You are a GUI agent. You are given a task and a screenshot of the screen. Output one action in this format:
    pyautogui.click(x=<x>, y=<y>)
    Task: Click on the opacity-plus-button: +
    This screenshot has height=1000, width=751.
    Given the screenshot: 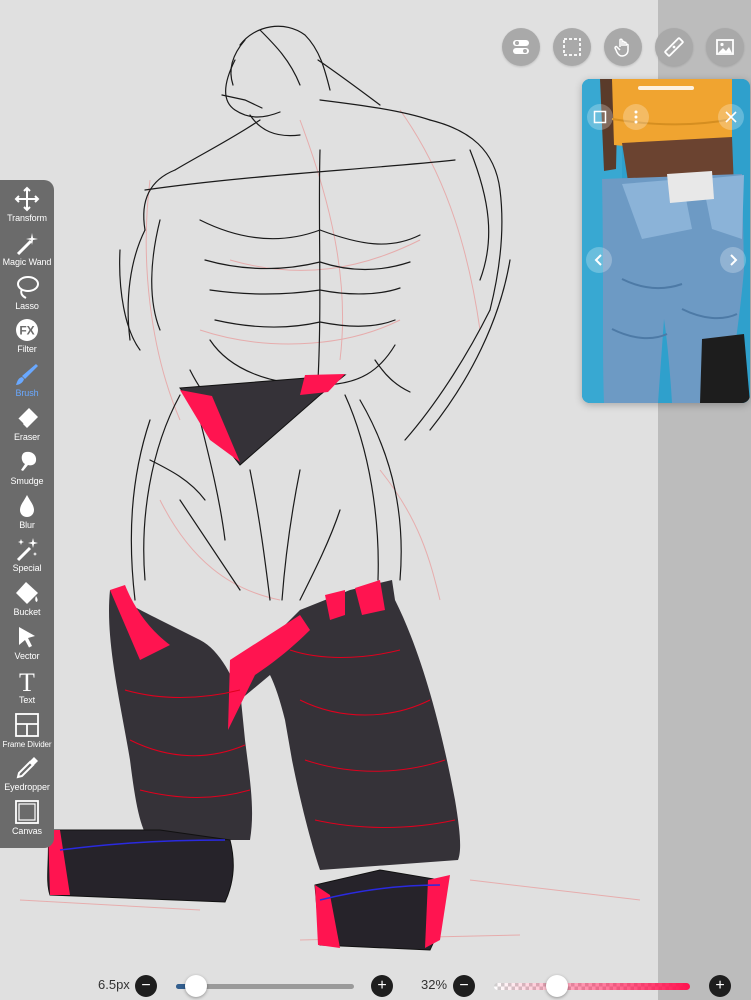 What is the action you would take?
    pyautogui.click(x=720, y=986)
    